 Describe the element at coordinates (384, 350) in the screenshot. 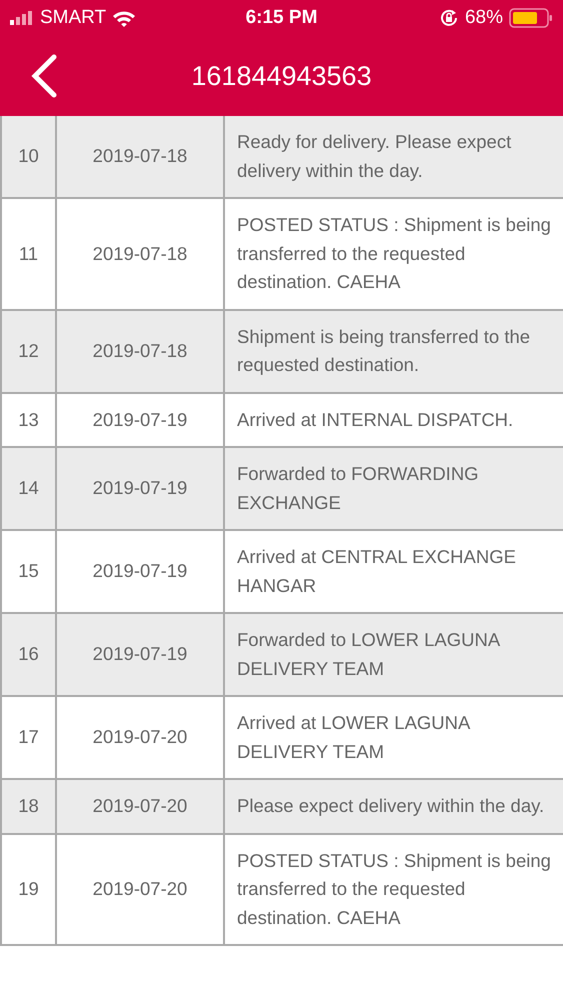

I see `status-cell-text: Shipment is being transferred to the requested destination.` at that location.